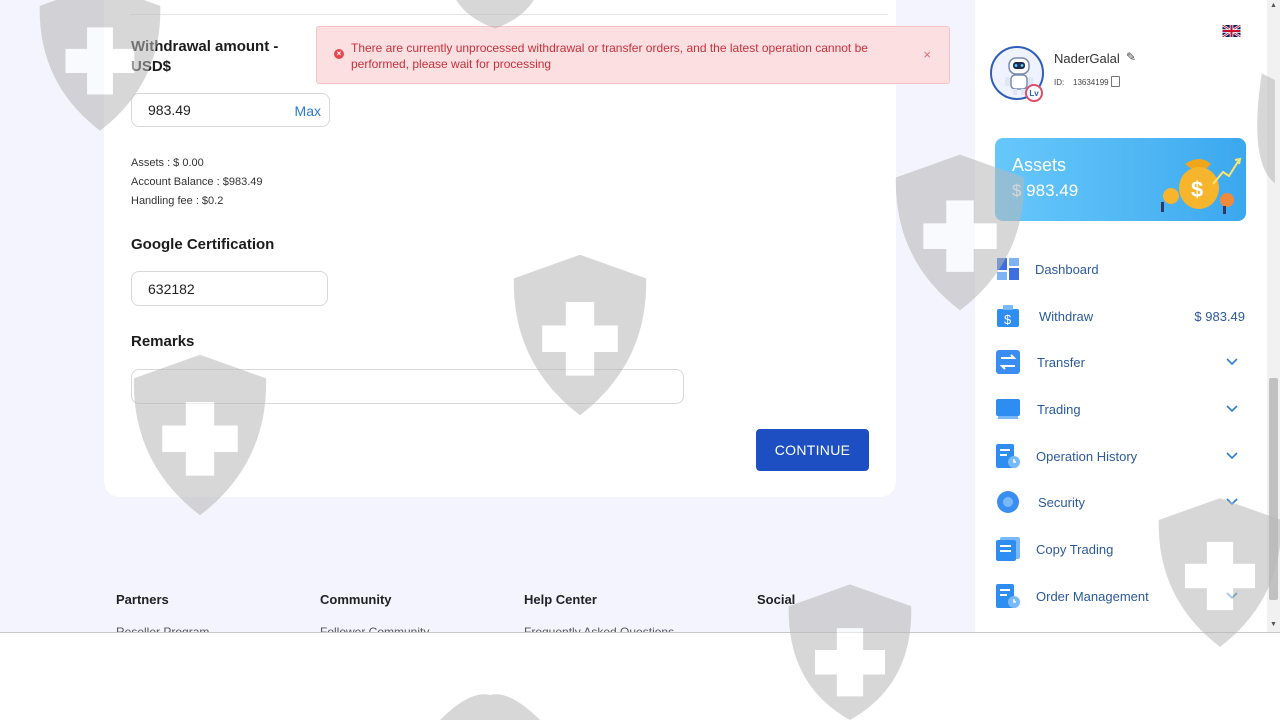  What do you see at coordinates (1122, 362) in the screenshot?
I see `nav-transfer: Transfer` at bounding box center [1122, 362].